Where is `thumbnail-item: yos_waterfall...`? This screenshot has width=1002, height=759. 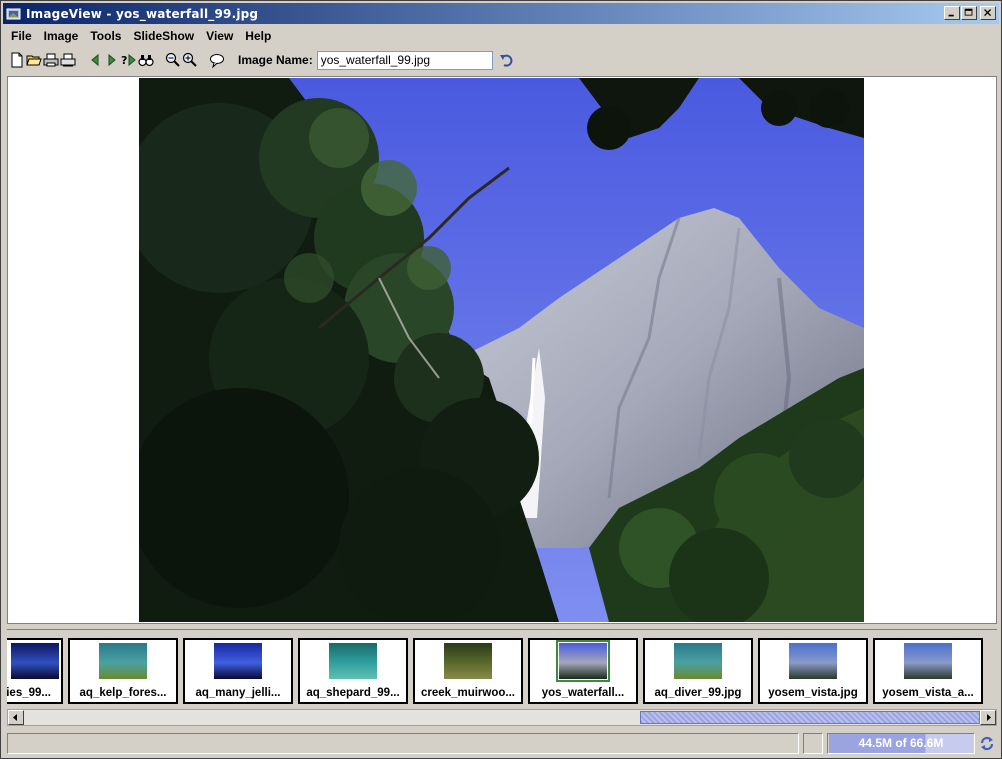
thumbnail-item: yos_waterfall... is located at coordinates (583, 671).